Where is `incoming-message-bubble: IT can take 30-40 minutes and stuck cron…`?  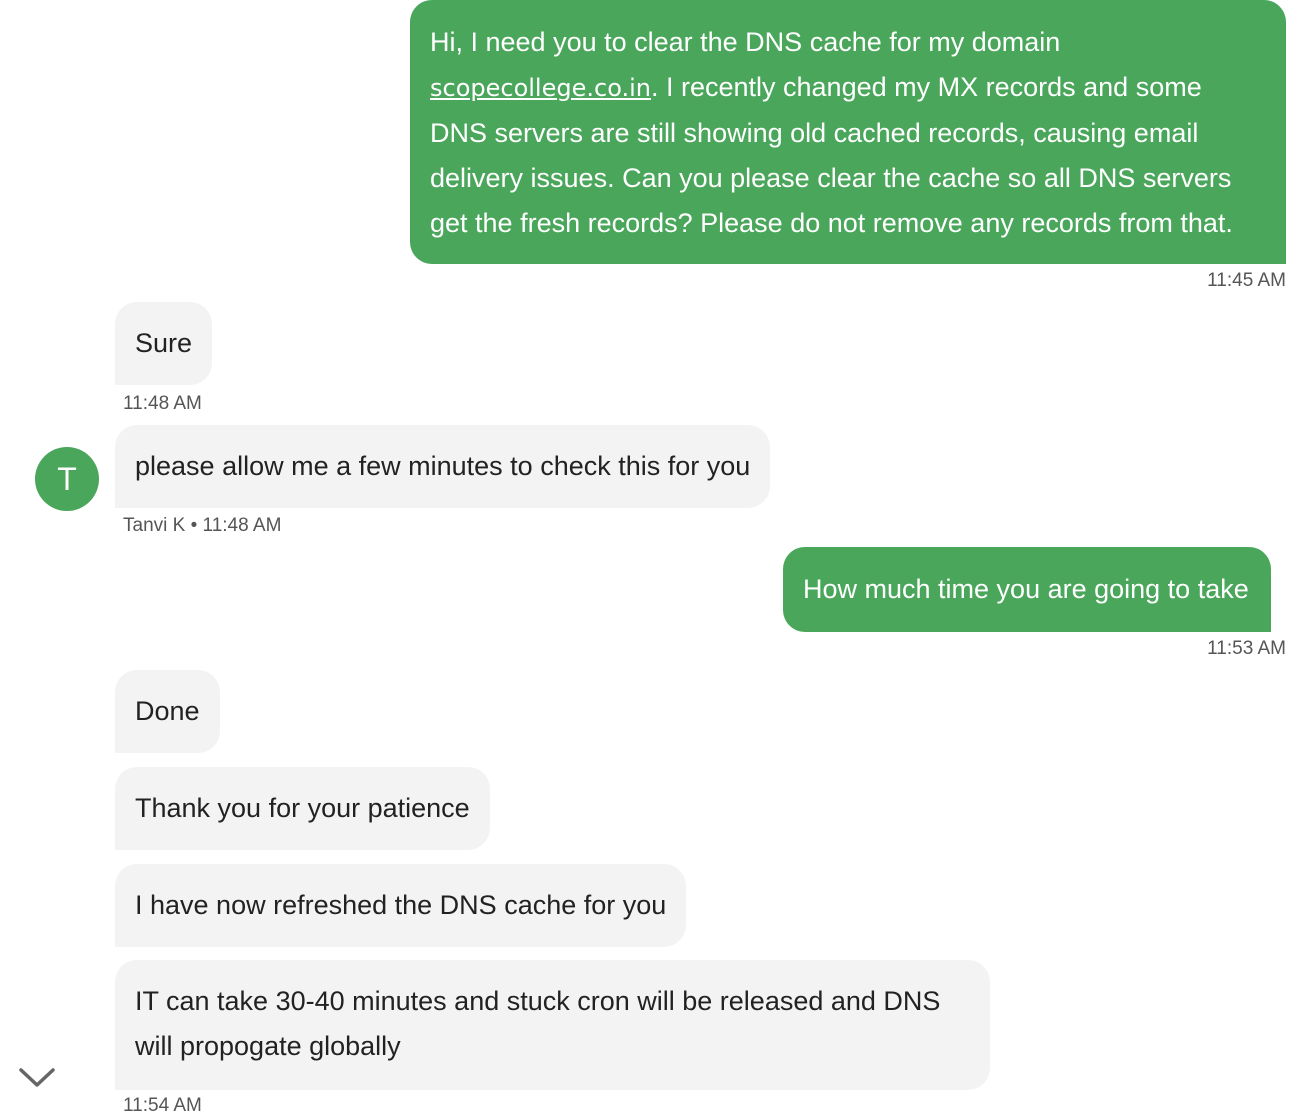
incoming-message-bubble: IT can take 30-40 minutes and stuck cron… is located at coordinates (552, 1025).